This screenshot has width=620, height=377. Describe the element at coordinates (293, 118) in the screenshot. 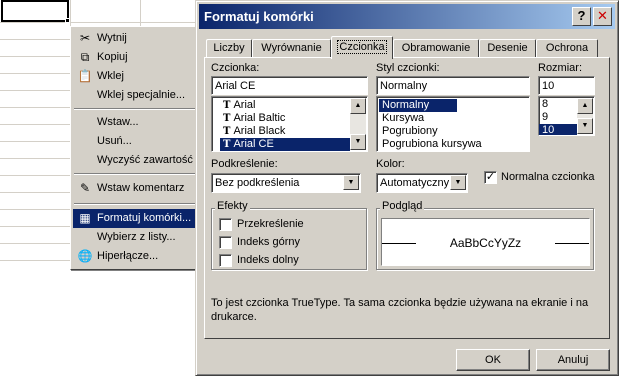

I see `list-item: T Arial Baltic` at that location.